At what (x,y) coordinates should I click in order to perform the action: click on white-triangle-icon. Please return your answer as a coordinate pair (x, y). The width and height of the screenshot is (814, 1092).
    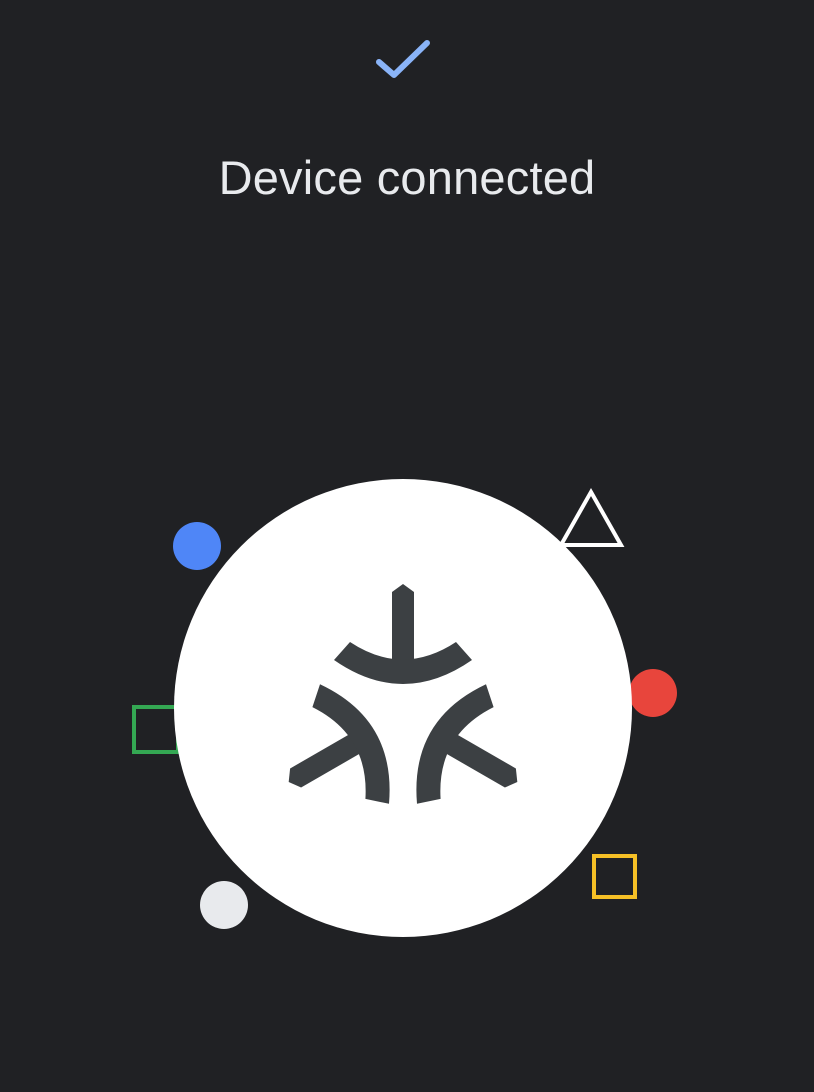
    Looking at the image, I should click on (591, 517).